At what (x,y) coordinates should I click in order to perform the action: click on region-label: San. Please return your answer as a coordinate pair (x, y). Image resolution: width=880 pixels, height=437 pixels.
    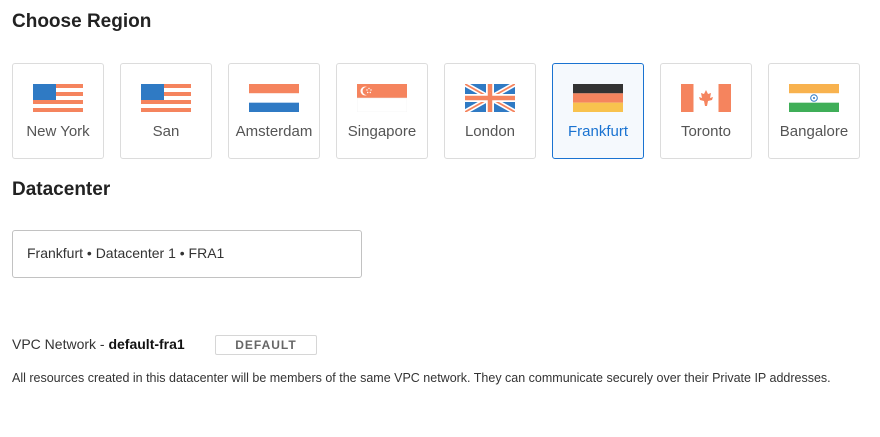
    Looking at the image, I should click on (166, 131).